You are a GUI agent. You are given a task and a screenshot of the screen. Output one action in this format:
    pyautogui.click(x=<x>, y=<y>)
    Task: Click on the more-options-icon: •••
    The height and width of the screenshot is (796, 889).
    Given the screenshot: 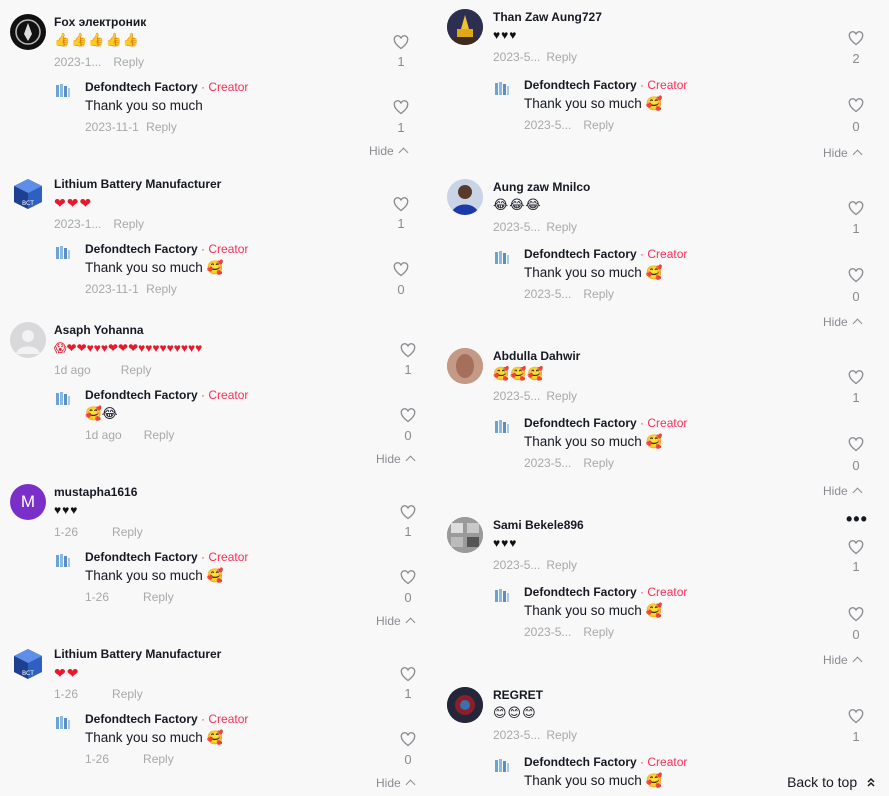 What is the action you would take?
    pyautogui.click(x=857, y=519)
    